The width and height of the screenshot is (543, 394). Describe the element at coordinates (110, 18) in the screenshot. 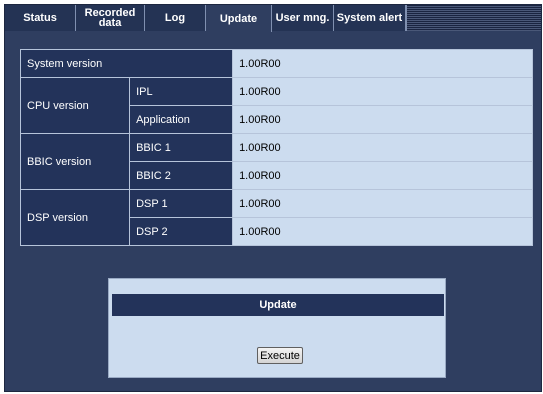

I see `tab-recorded-data: Recorded data` at that location.